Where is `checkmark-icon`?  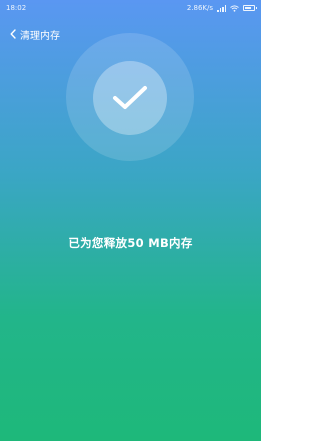
checkmark-icon is located at coordinates (130, 97).